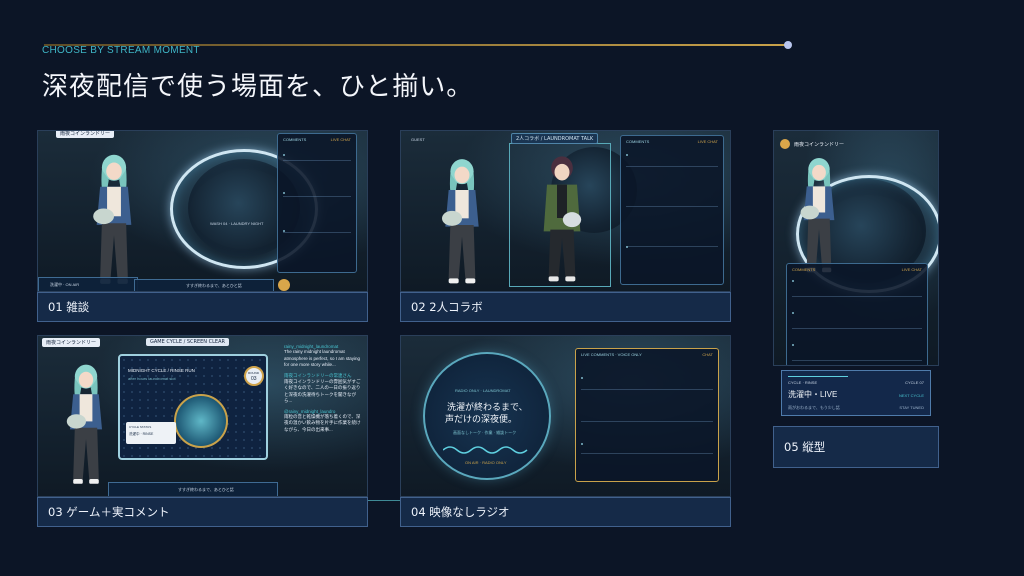 This screenshot has width=1024, height=576. Describe the element at coordinates (814, 407) in the screenshot. I see `live-sub: 雨がおわるまで、もう少し話` at that location.